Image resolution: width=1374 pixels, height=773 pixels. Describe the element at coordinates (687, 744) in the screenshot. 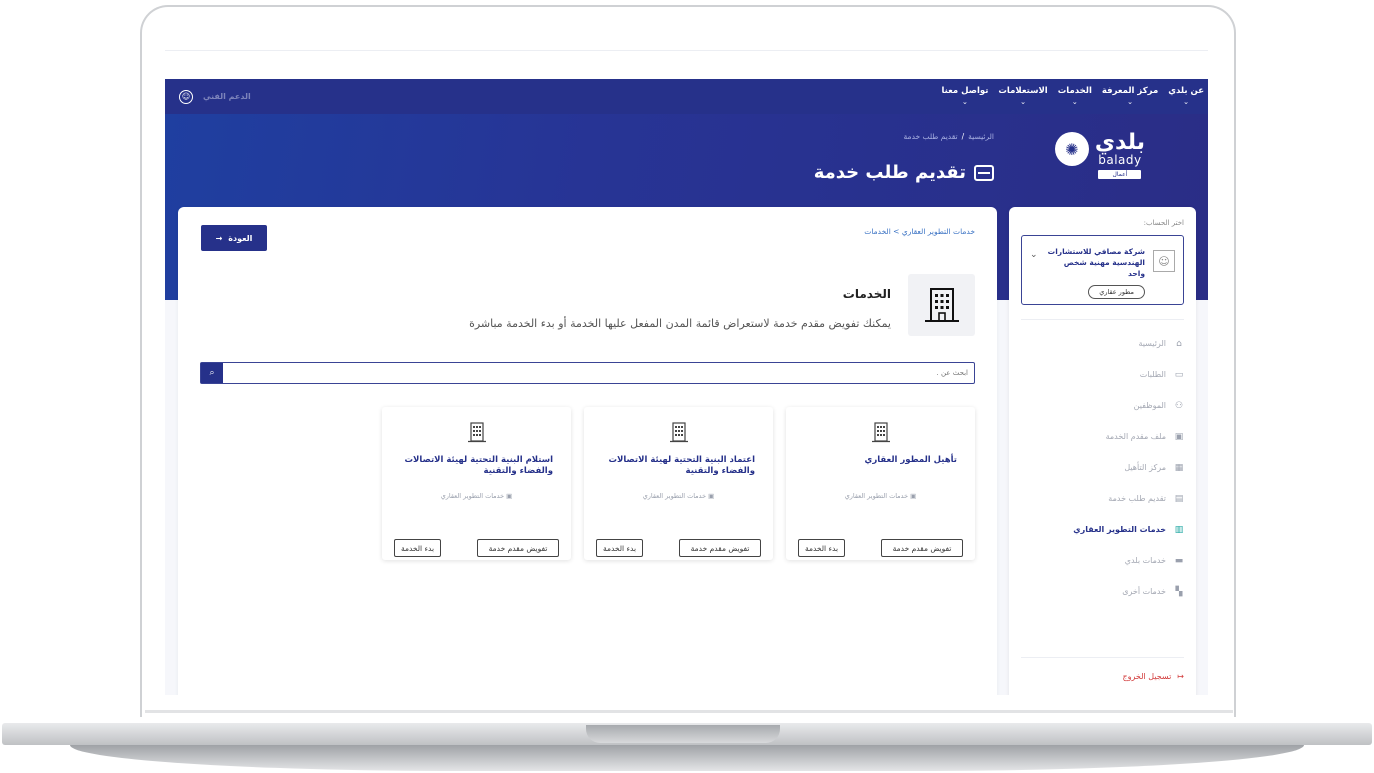

I see `laptop-base` at that location.